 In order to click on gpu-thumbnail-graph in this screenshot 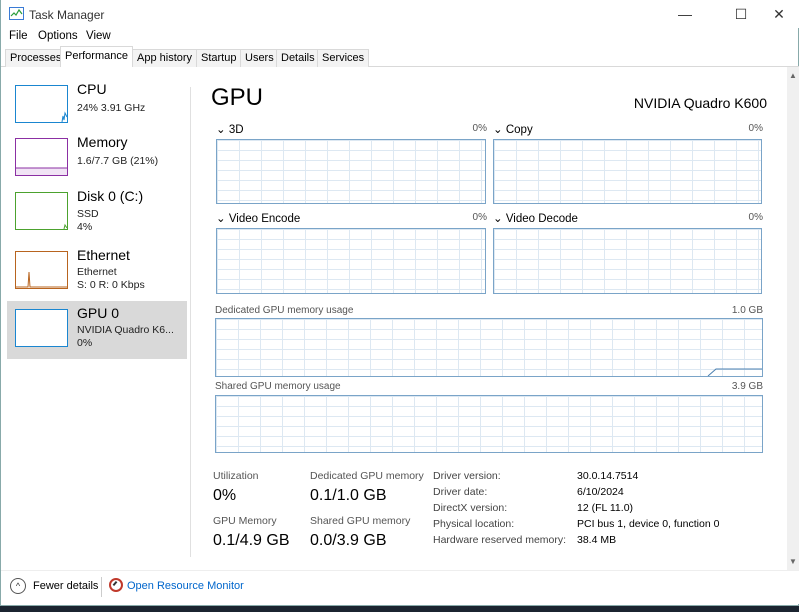, I will do `click(41, 328)`.